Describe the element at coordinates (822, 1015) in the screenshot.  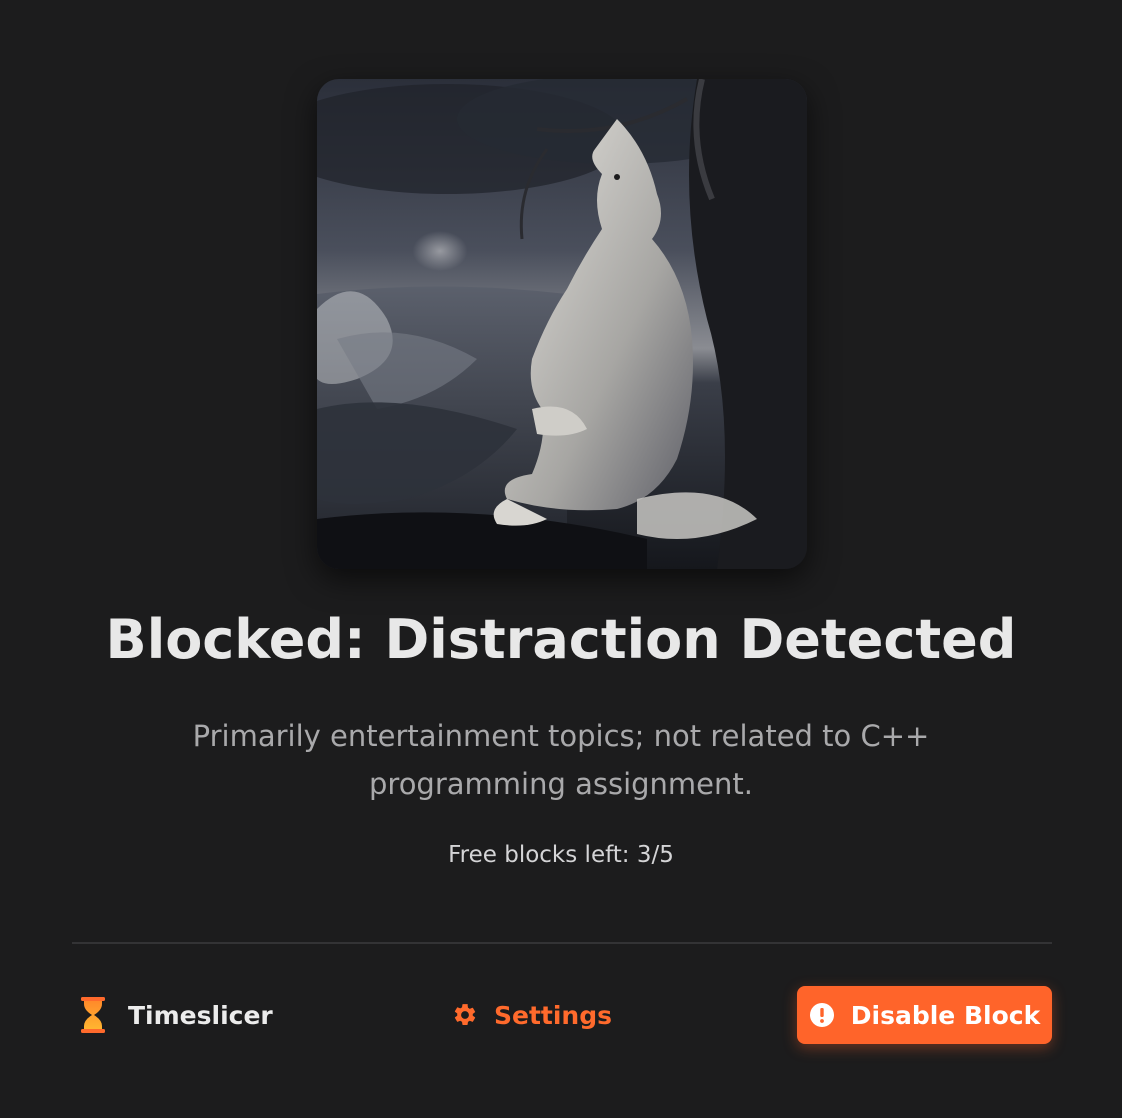
I see `alert-circle-icon` at that location.